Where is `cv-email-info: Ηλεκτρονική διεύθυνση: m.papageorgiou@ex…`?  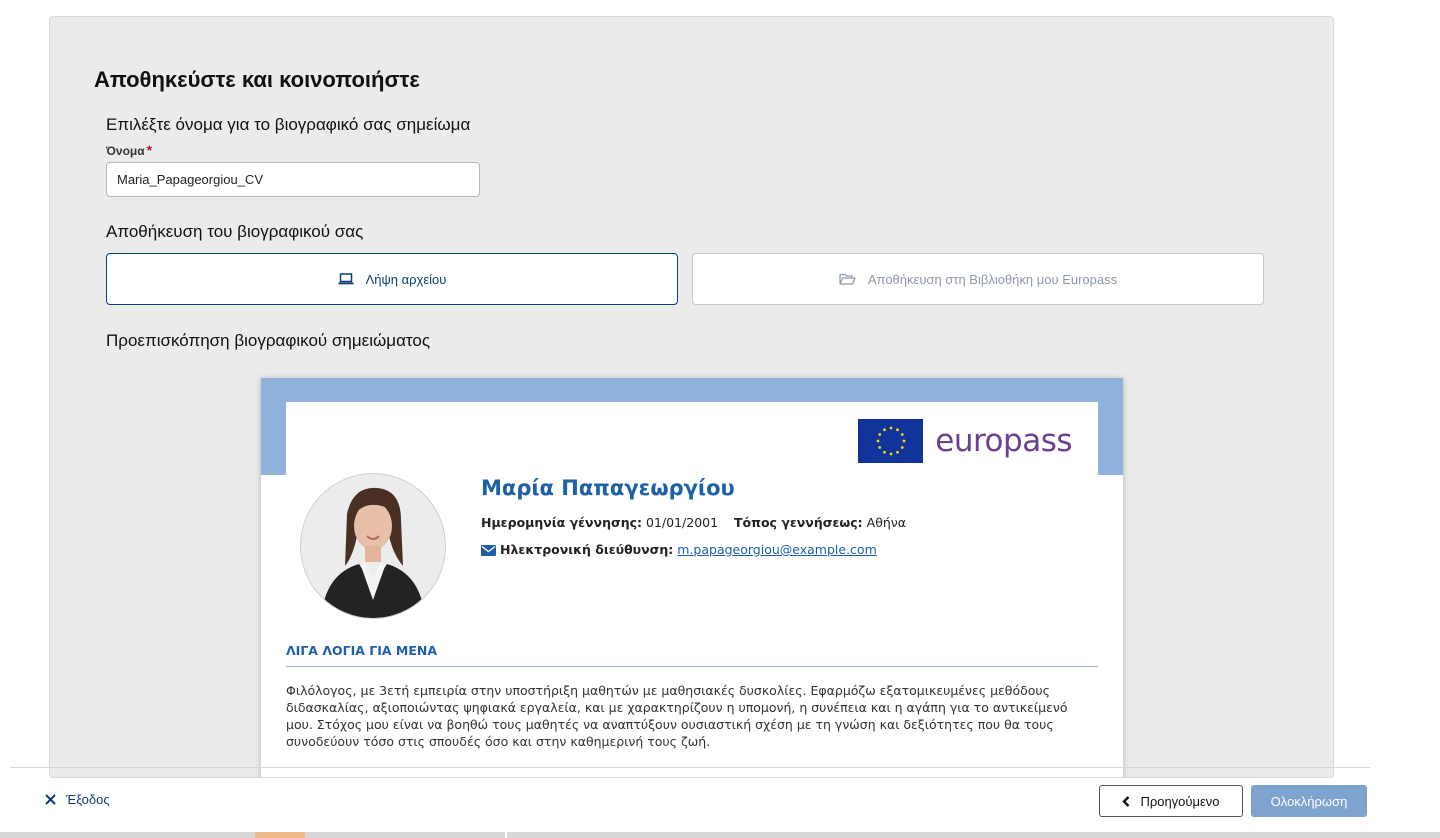
cv-email-info: Ηλεκτρονική διεύθυνση: m.papageorgiou@ex… is located at coordinates (679, 550).